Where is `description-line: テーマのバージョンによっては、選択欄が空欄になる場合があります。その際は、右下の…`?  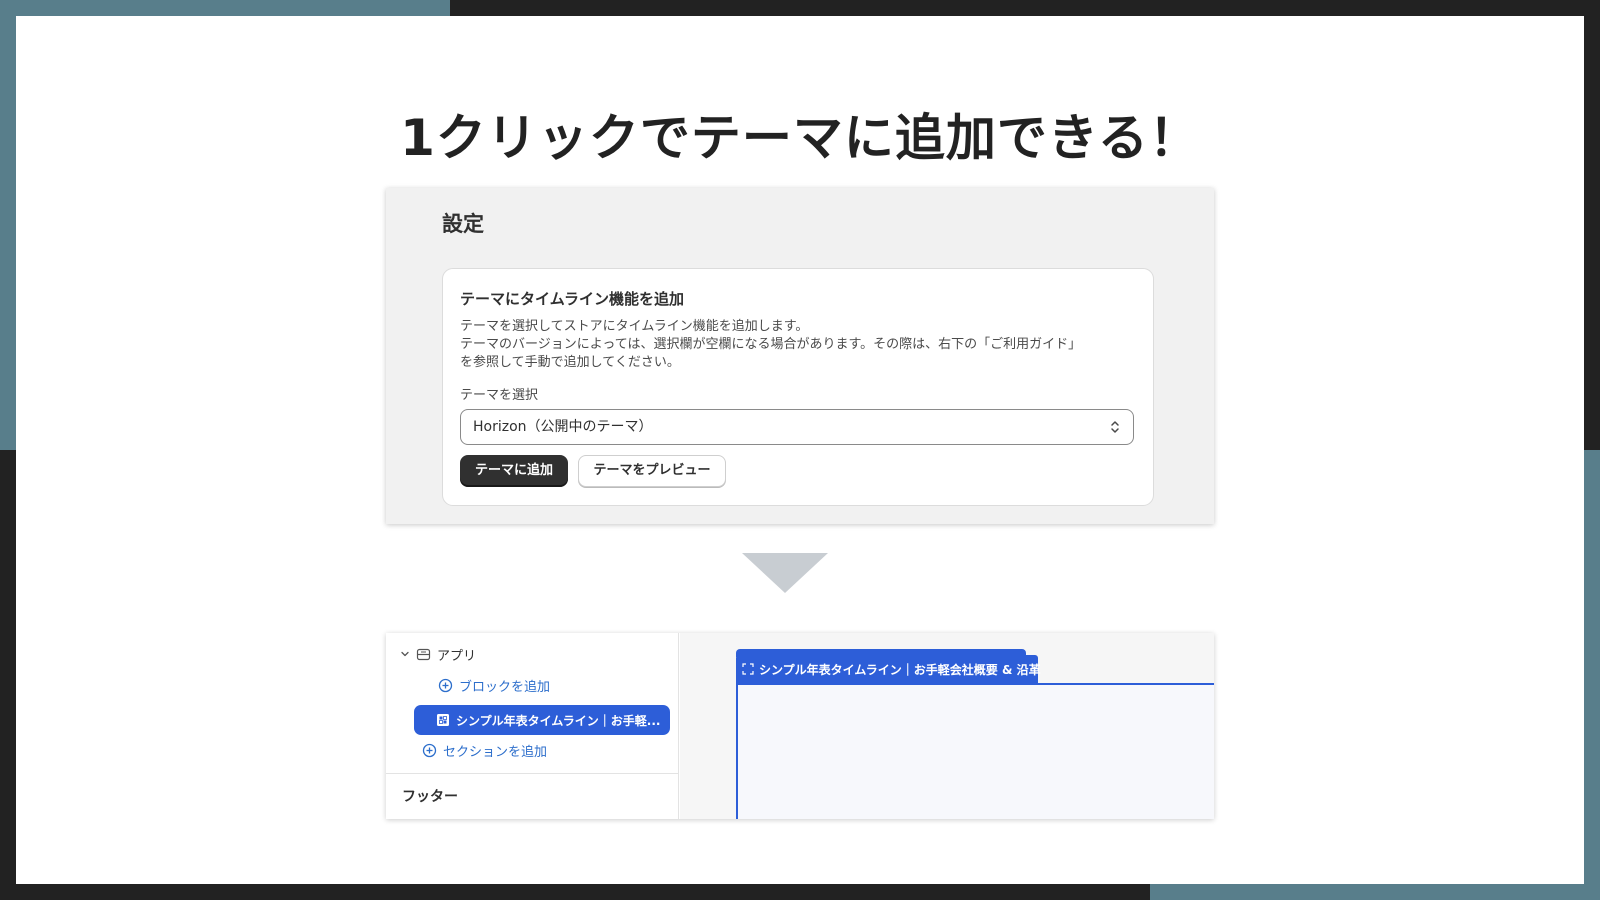 description-line: テーマのバージョンによっては、選択欄が空欄になる場合があります。その際は、右下の… is located at coordinates (771, 344).